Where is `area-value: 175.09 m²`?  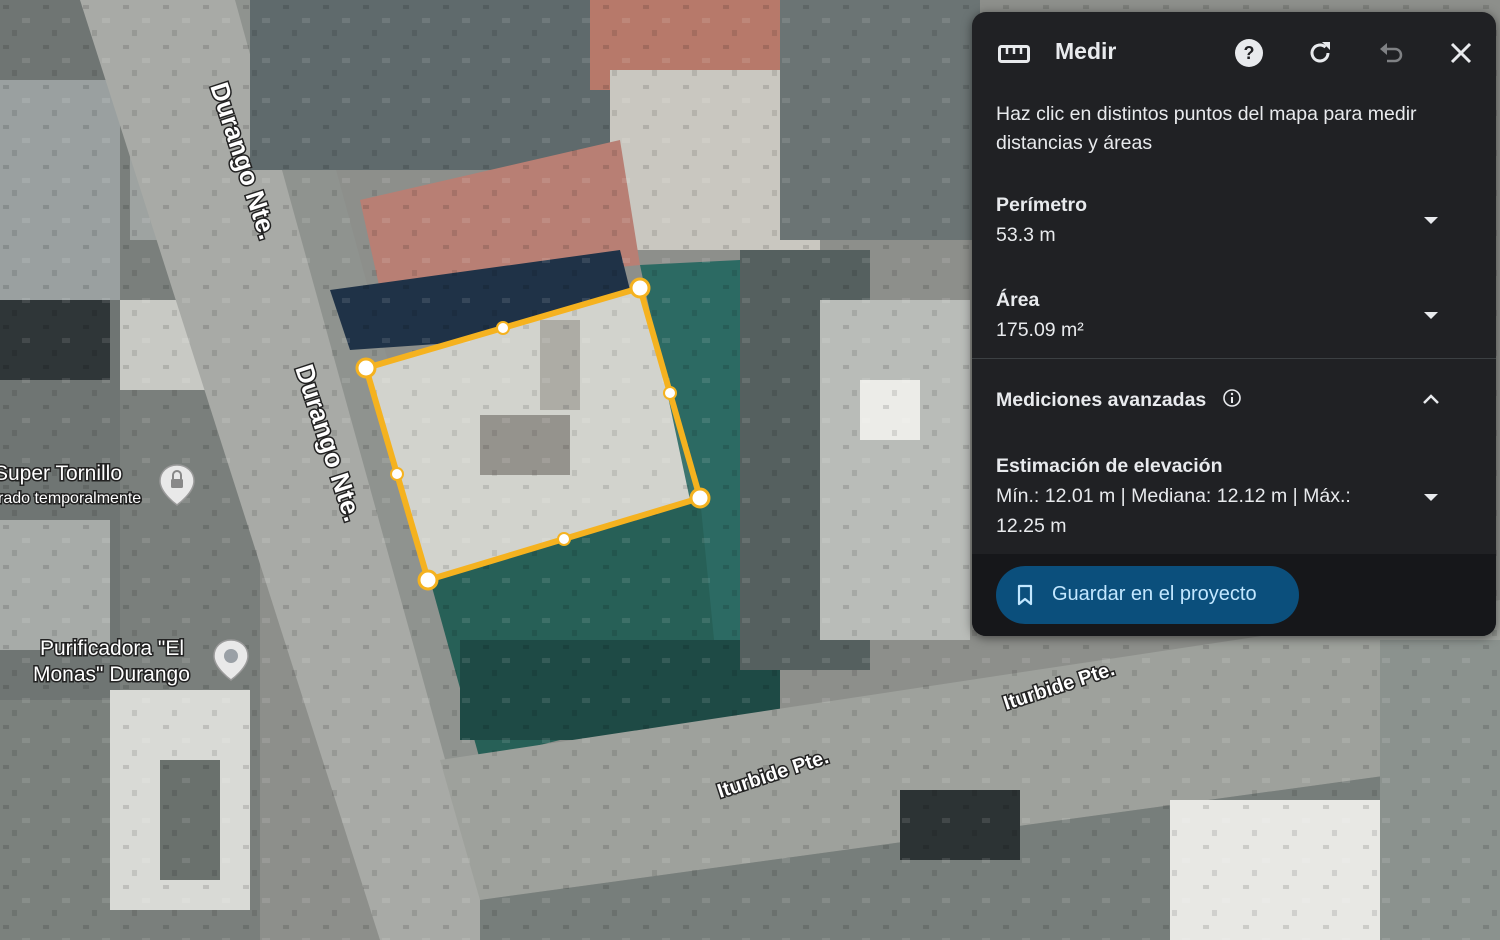 area-value: 175.09 m² is located at coordinates (1040, 330).